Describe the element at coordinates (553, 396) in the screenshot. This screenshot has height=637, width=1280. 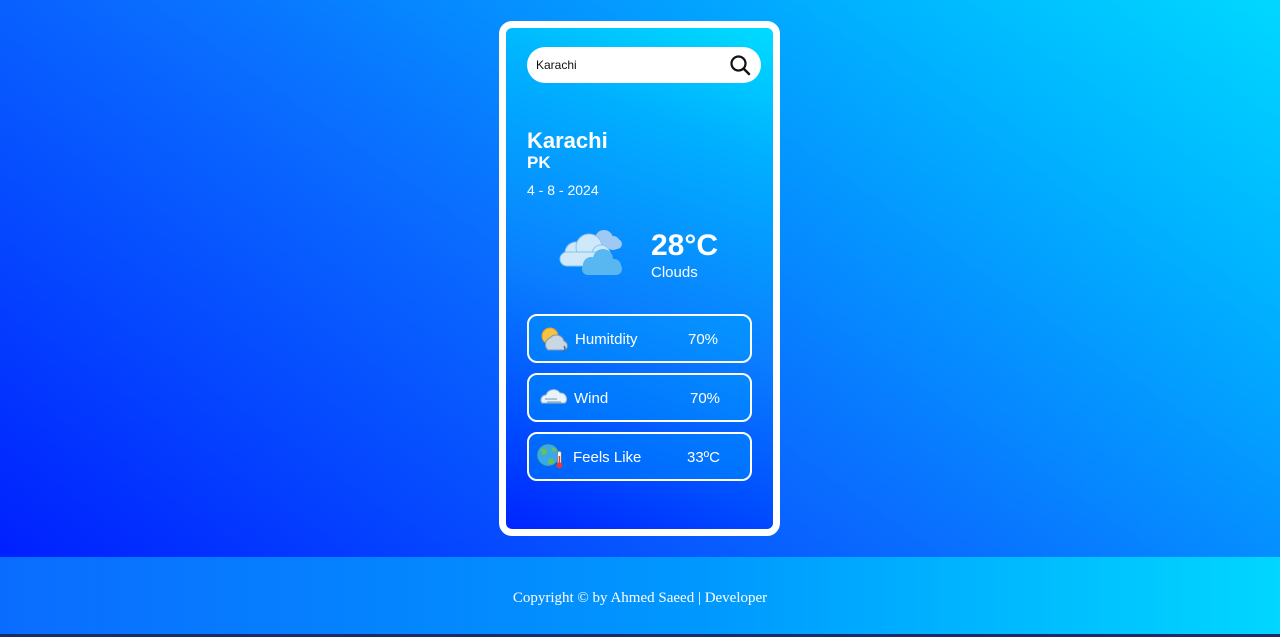
I see `wind-cloud-icon` at that location.